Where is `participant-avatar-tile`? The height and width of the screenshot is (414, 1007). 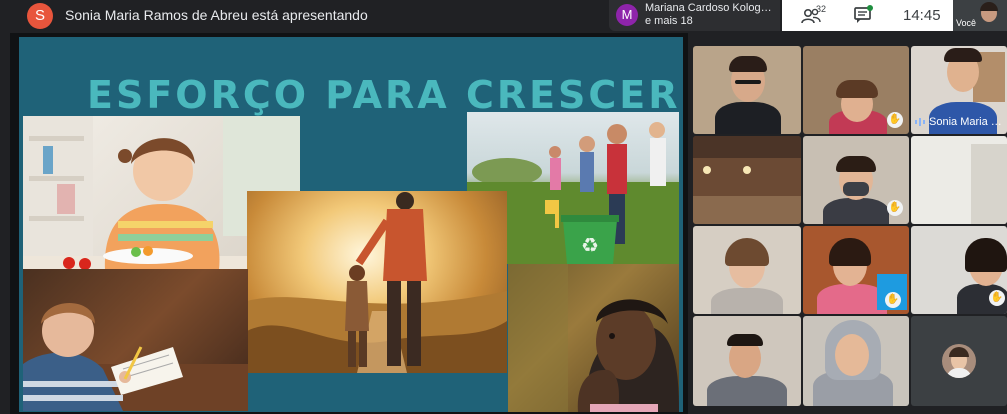
participant-avatar-tile is located at coordinates (959, 361).